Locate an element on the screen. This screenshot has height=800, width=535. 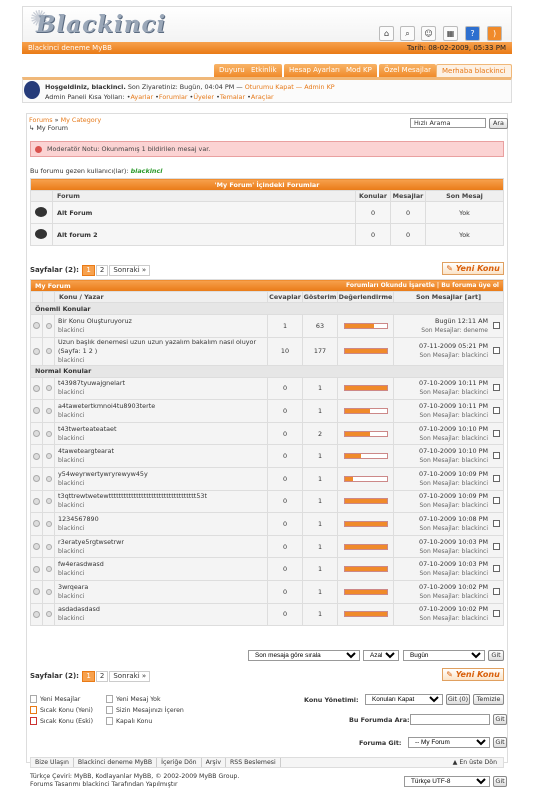
page-1: 1 is located at coordinates (88, 270).